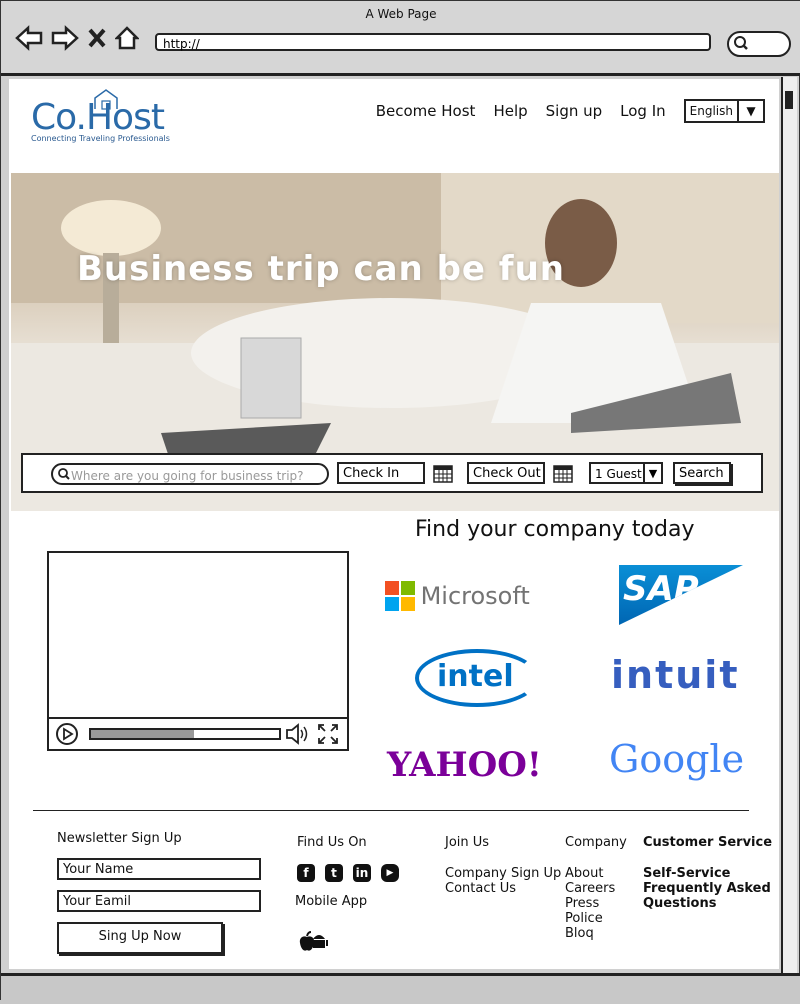 The image size is (800, 1004). Describe the element at coordinates (467, 842) in the screenshot. I see `join-us-title: Join Us` at that location.